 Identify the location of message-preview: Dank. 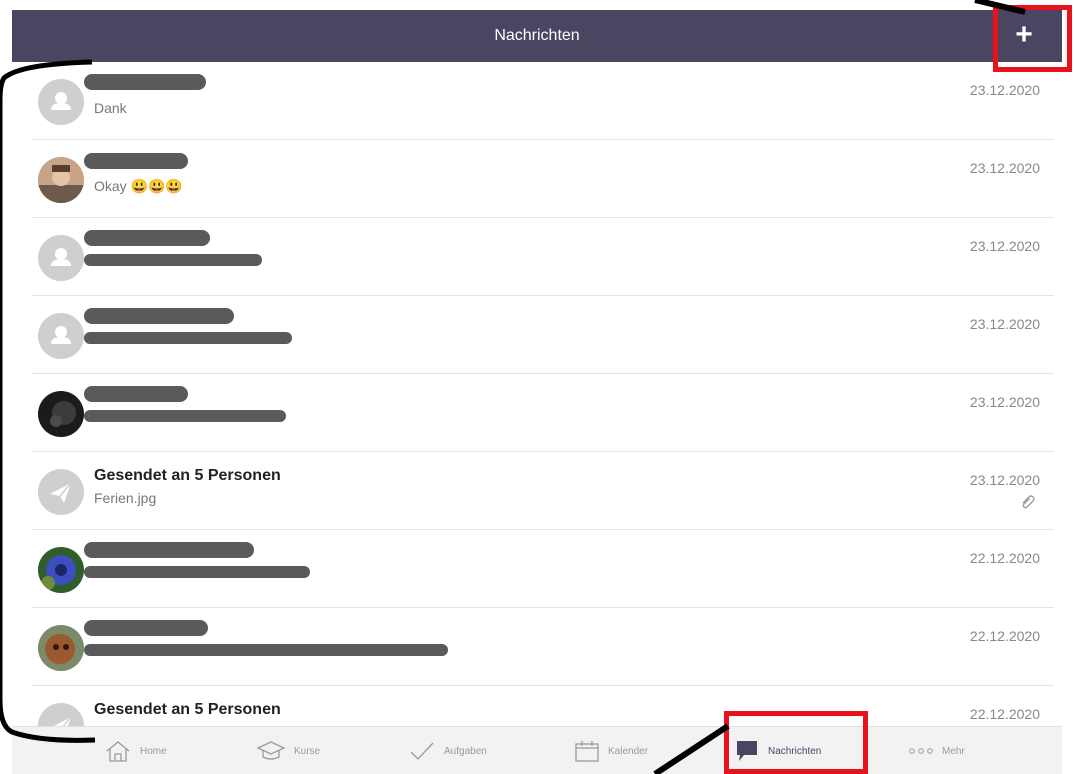
(110, 108).